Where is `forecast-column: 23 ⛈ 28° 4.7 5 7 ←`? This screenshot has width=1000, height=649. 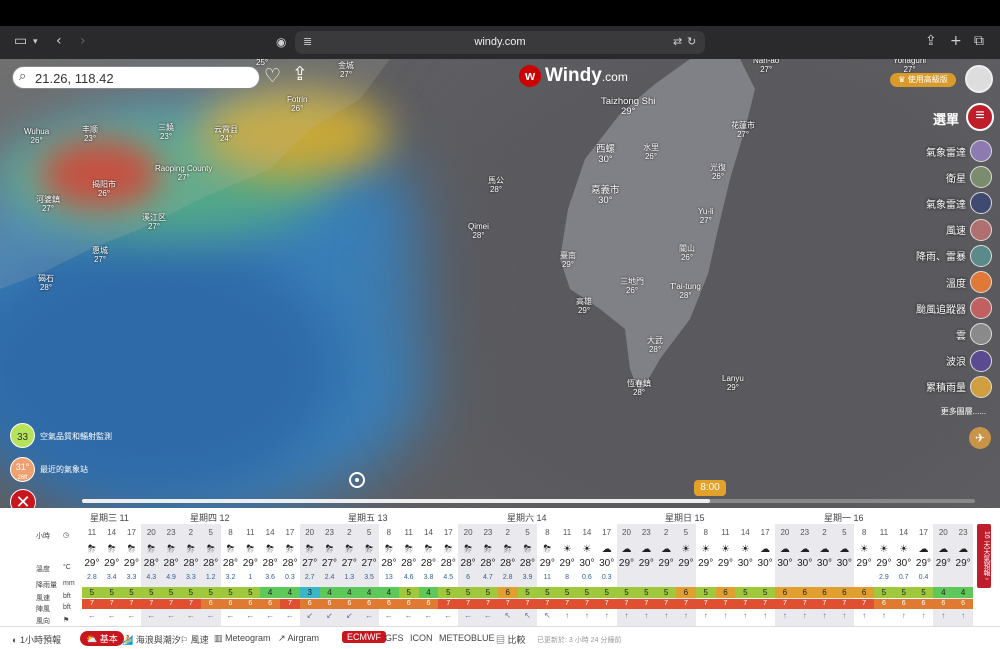 forecast-column: 23 ⛈ 28° 4.7 5 7 ← is located at coordinates (488, 575).